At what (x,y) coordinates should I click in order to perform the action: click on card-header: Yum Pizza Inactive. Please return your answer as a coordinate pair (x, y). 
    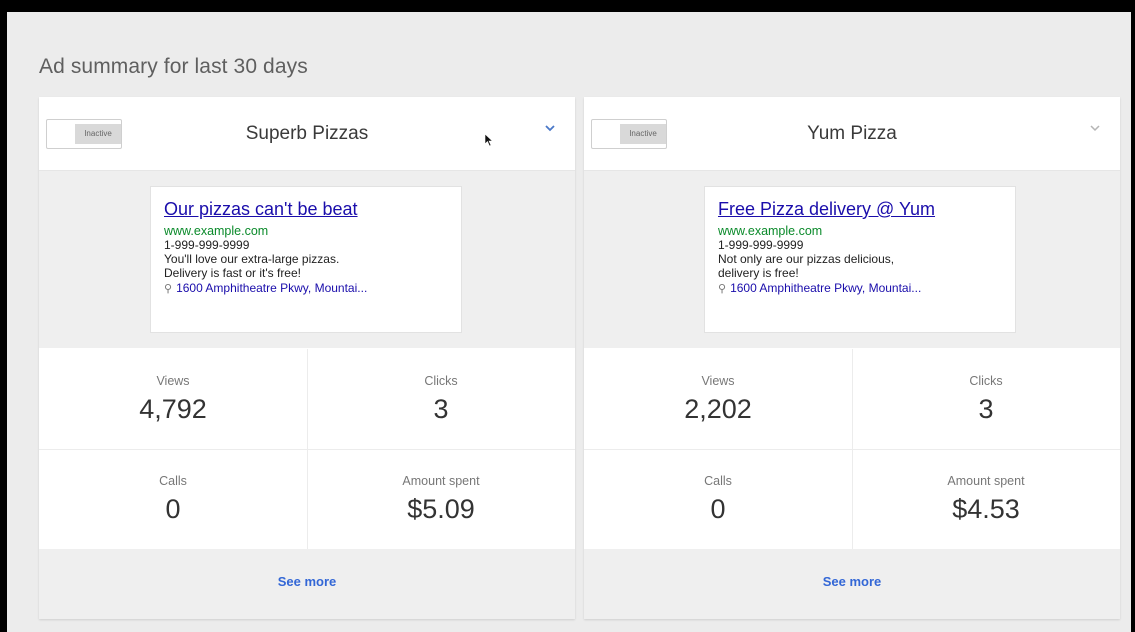
    Looking at the image, I should click on (852, 134).